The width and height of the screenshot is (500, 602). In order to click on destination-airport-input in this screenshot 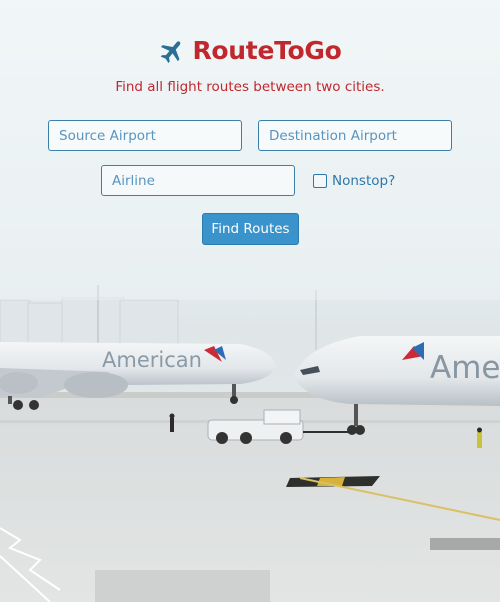, I will do `click(355, 135)`.